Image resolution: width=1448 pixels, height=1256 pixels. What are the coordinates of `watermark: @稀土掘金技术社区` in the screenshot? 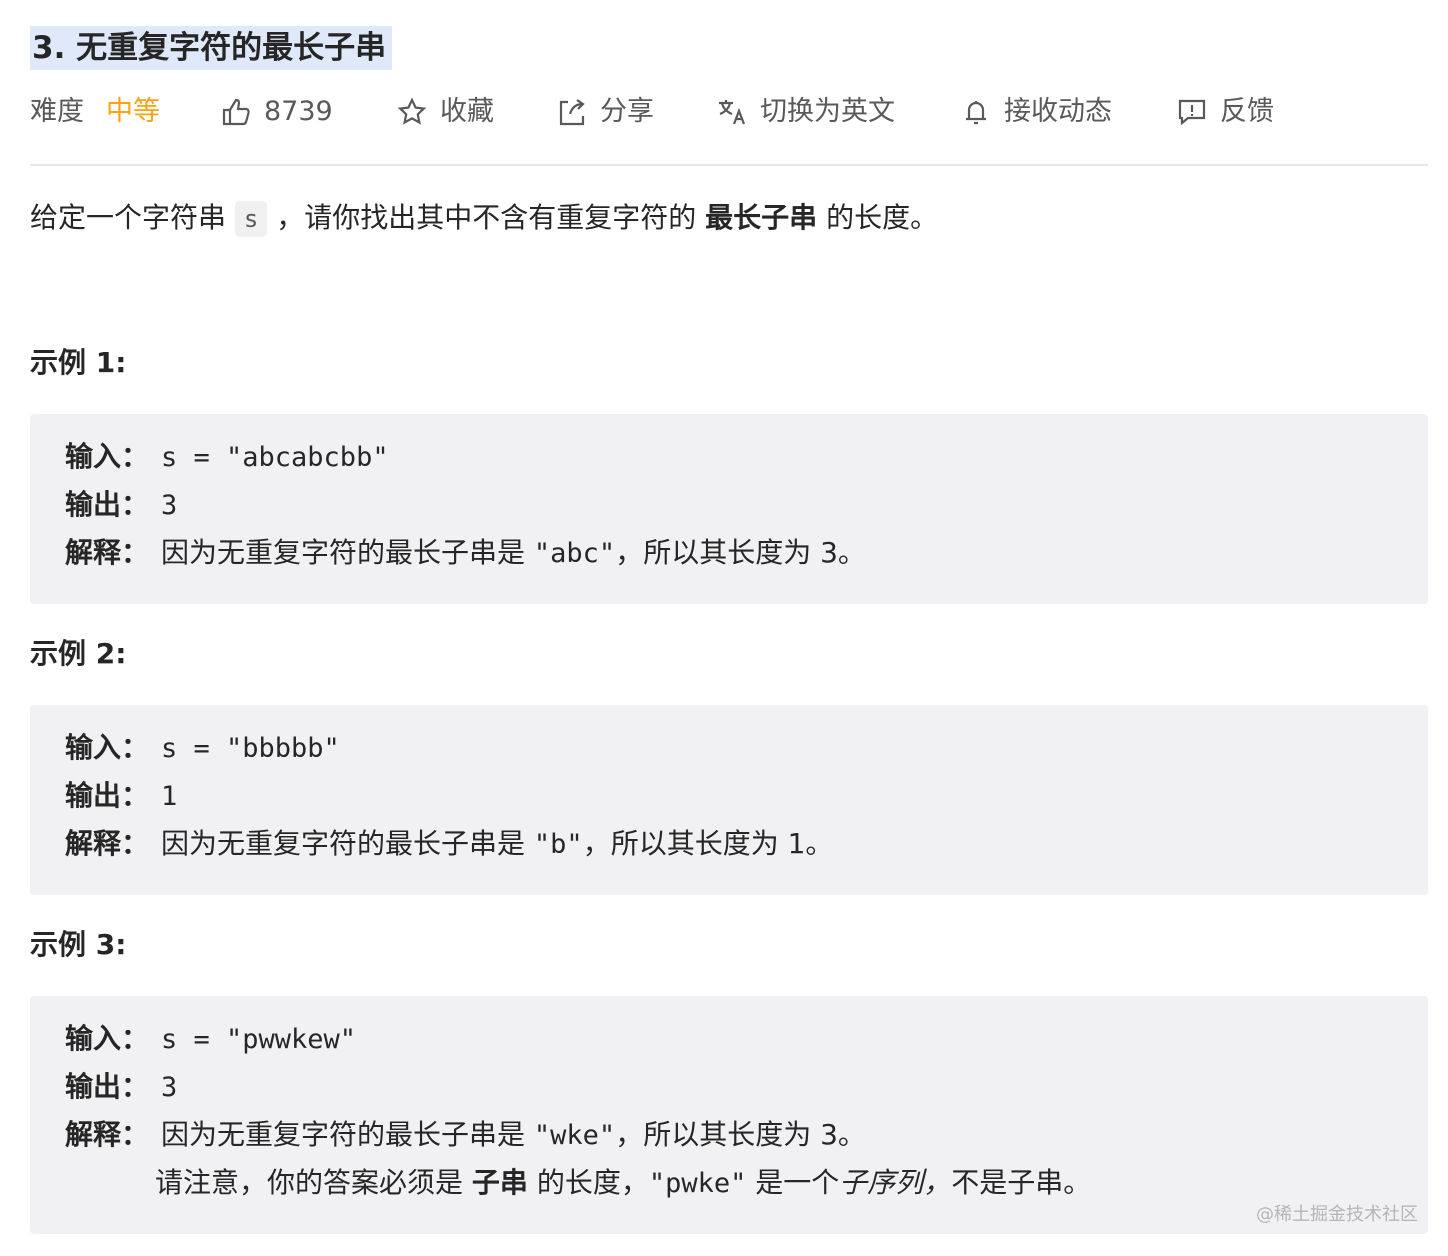 It's located at (1337, 1214).